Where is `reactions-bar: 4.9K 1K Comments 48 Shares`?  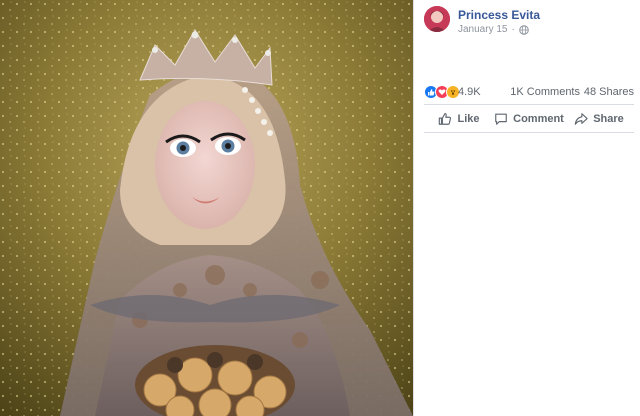 reactions-bar: 4.9K 1K Comments 48 Shares is located at coordinates (529, 93).